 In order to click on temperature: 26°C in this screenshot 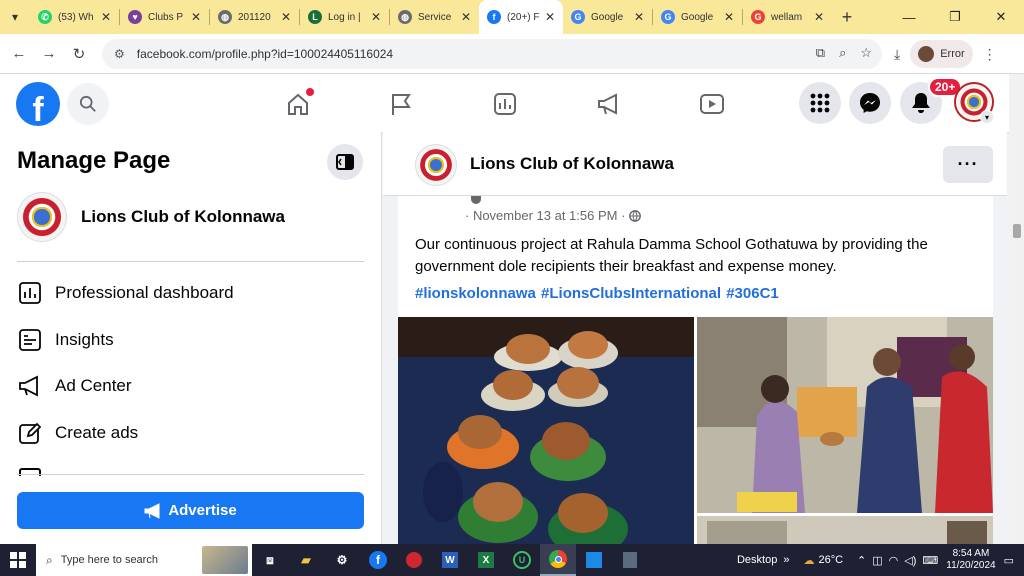, I will do `click(830, 560)`.